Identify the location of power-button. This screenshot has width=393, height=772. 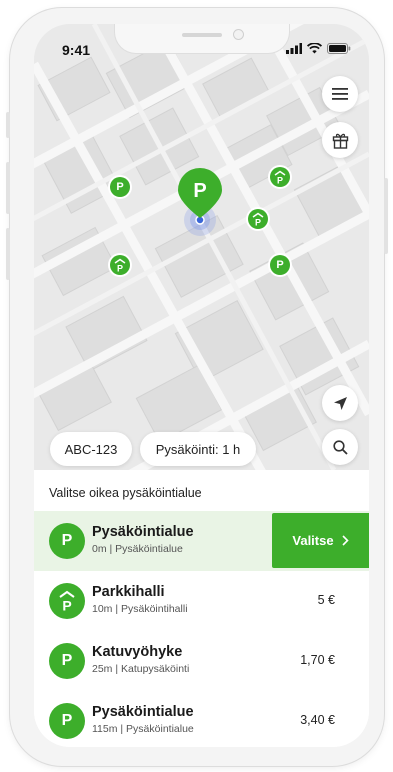
(386, 216).